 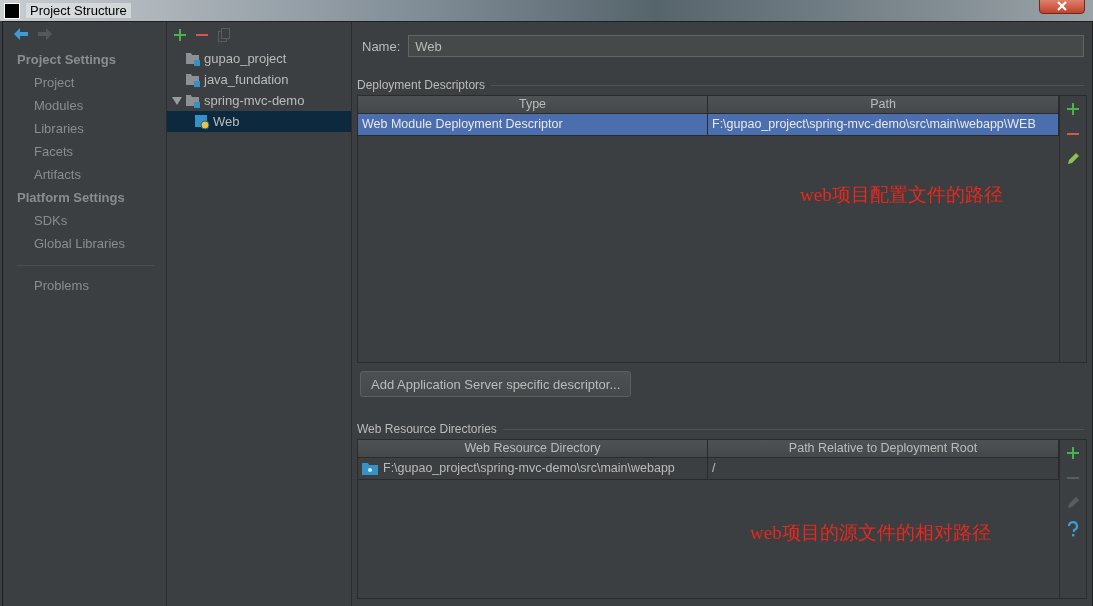 What do you see at coordinates (84, 105) in the screenshot?
I see `sidebar-item: Modules` at bounding box center [84, 105].